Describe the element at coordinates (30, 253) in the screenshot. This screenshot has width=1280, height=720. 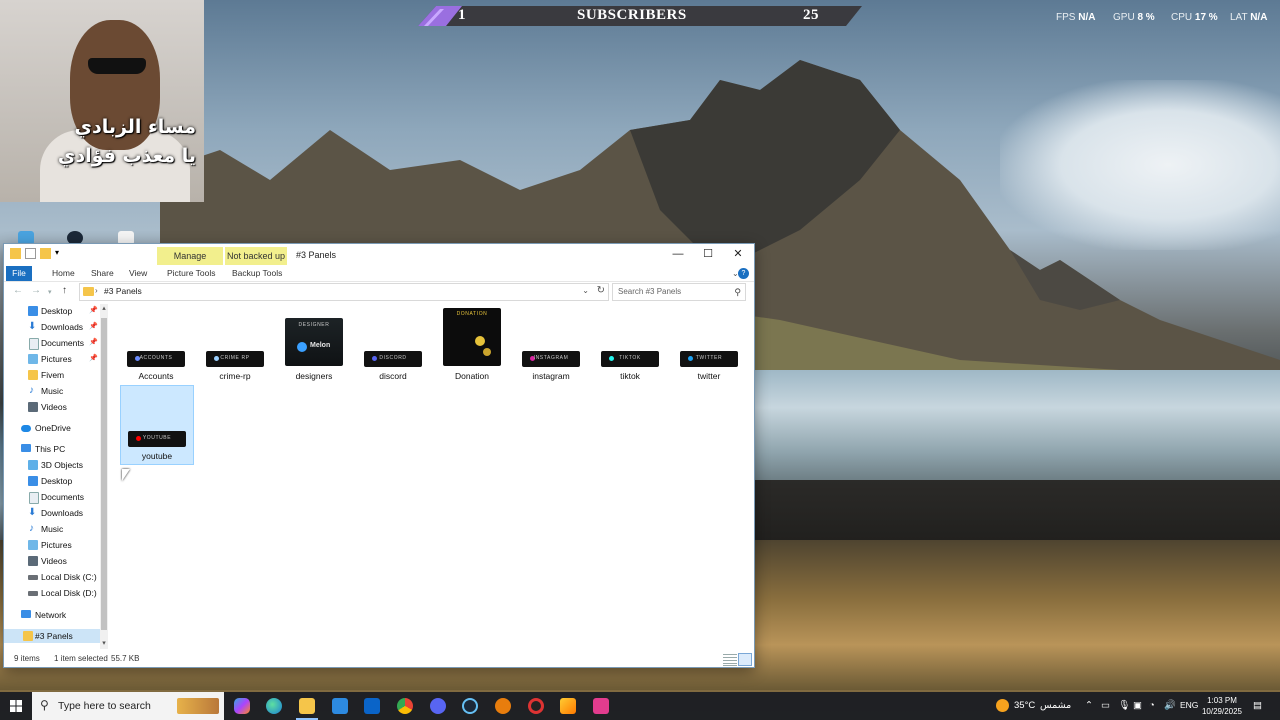
I see `properties-icon` at that location.